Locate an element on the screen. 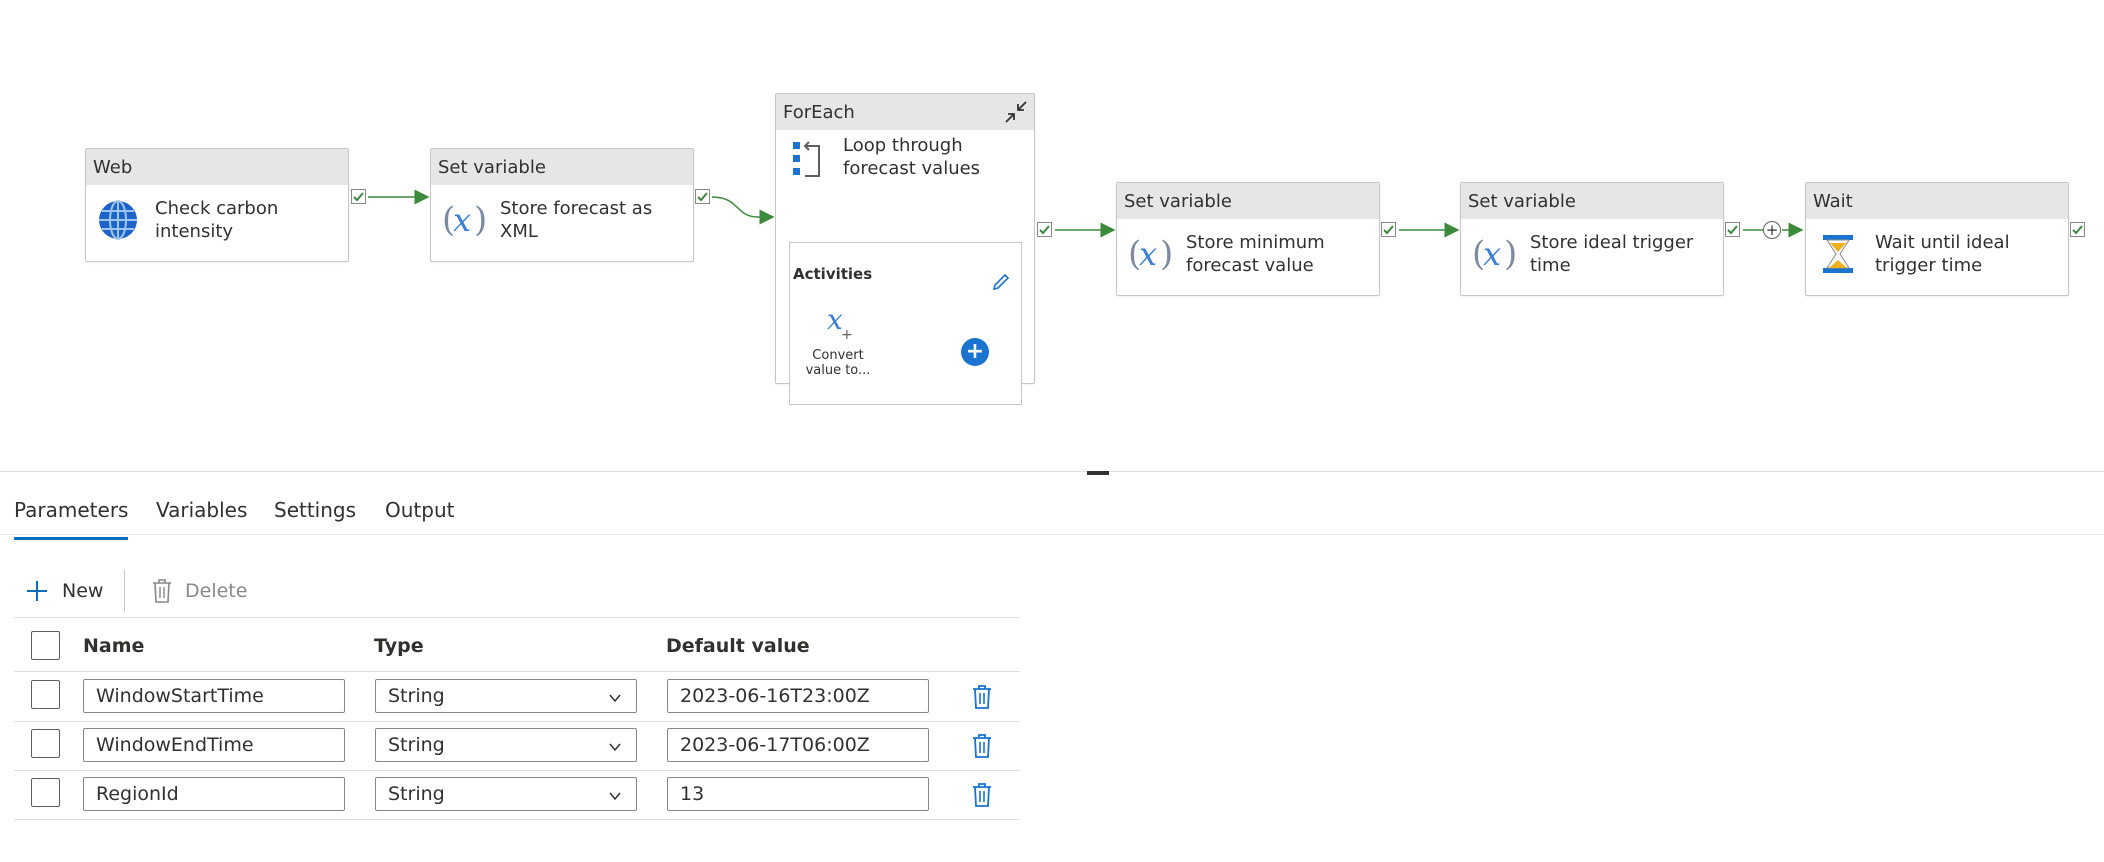 The height and width of the screenshot is (862, 2104). new-button-label: New is located at coordinates (83, 591).